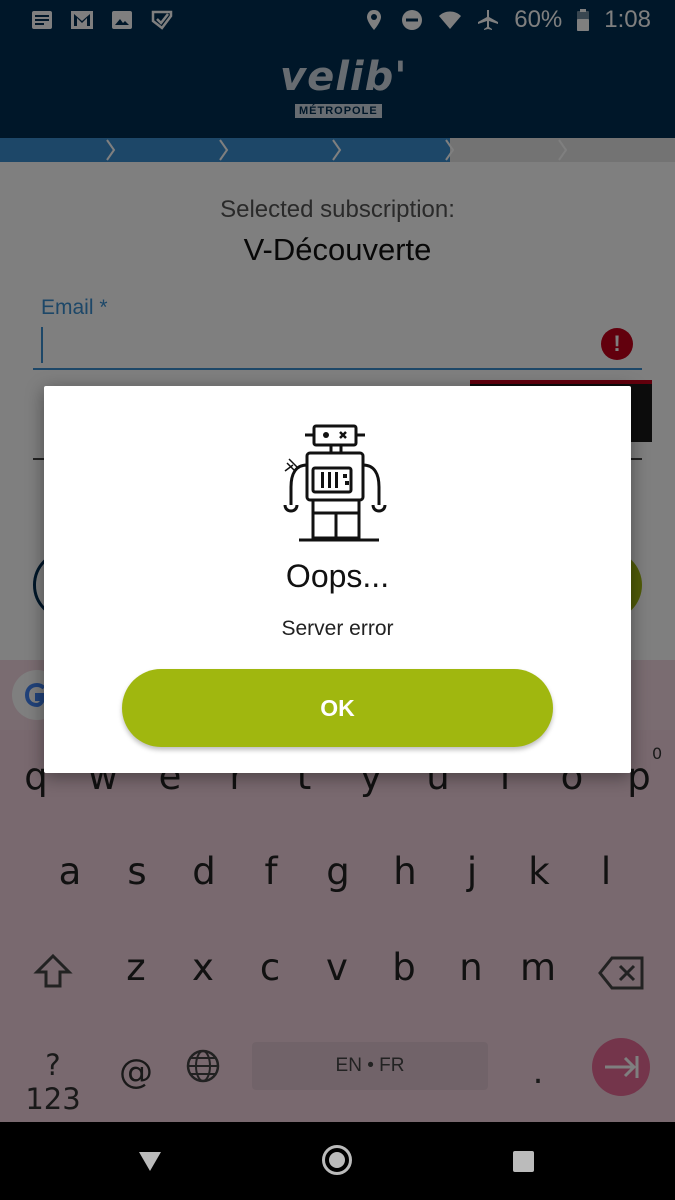  Describe the element at coordinates (335, 483) in the screenshot. I see `broken-robot-icon` at that location.